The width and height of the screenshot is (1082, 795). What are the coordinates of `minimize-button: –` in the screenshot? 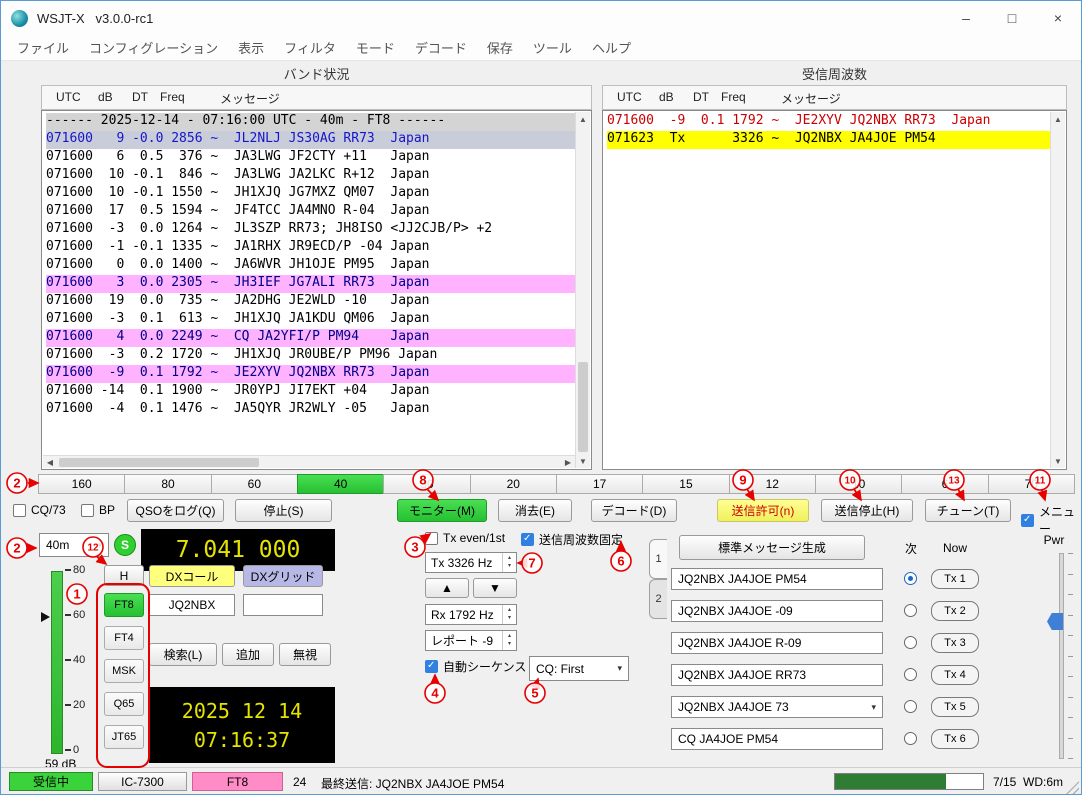 It's located at (966, 18).